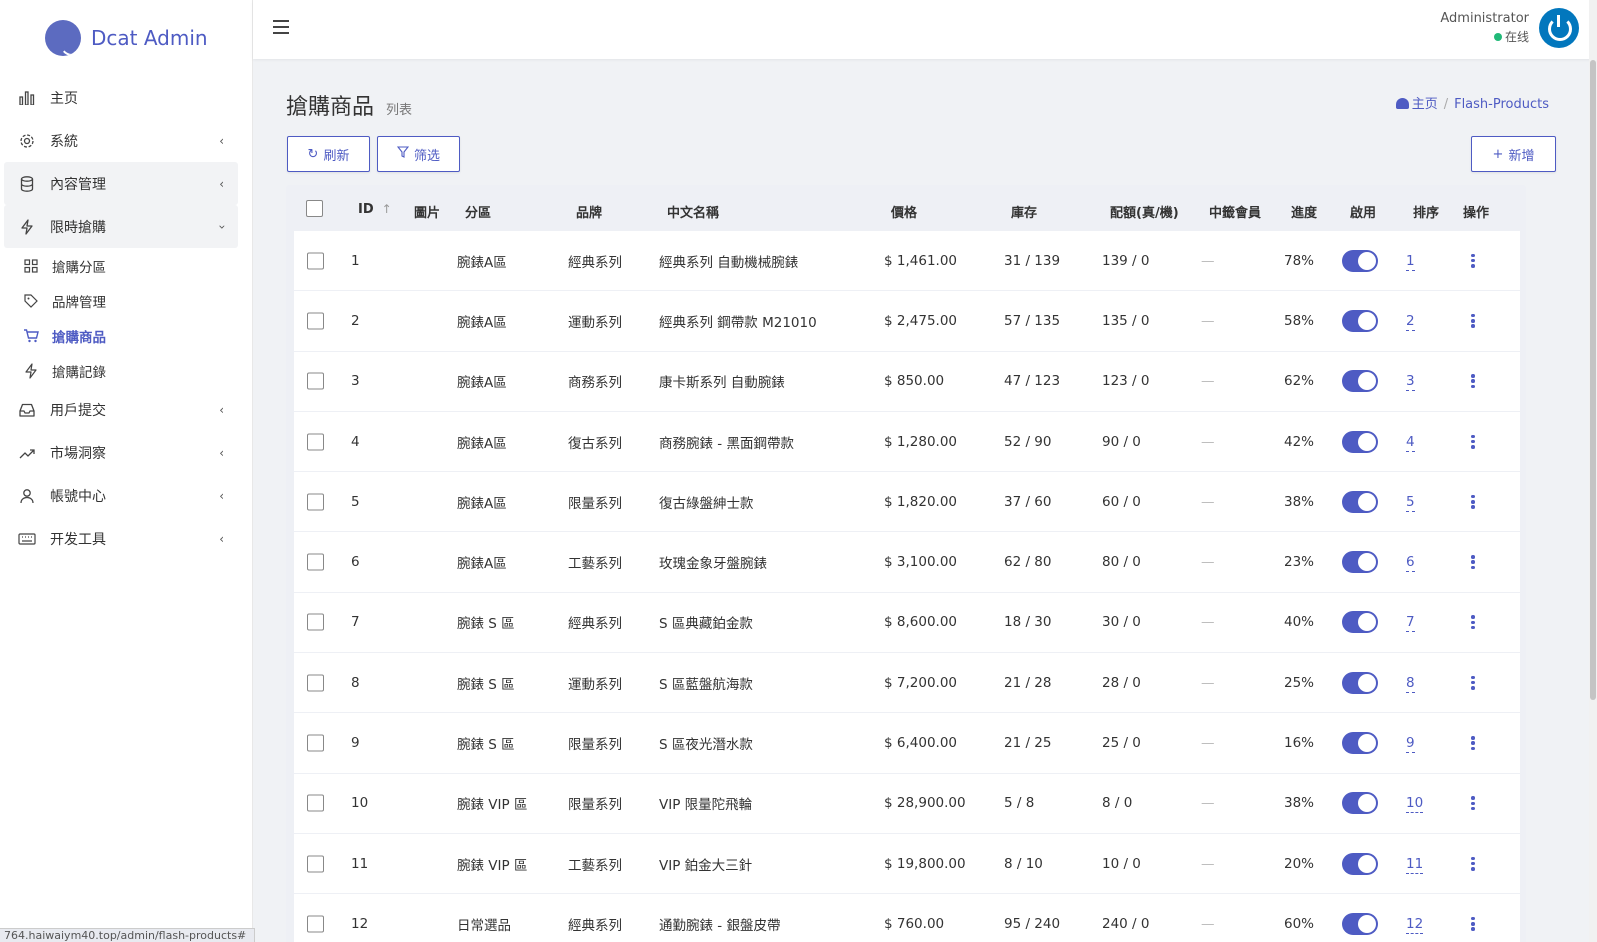 Image resolution: width=1597 pixels, height=942 pixels. Describe the element at coordinates (328, 154) in the screenshot. I see `refresh-button: ↻ 刷新` at that location.